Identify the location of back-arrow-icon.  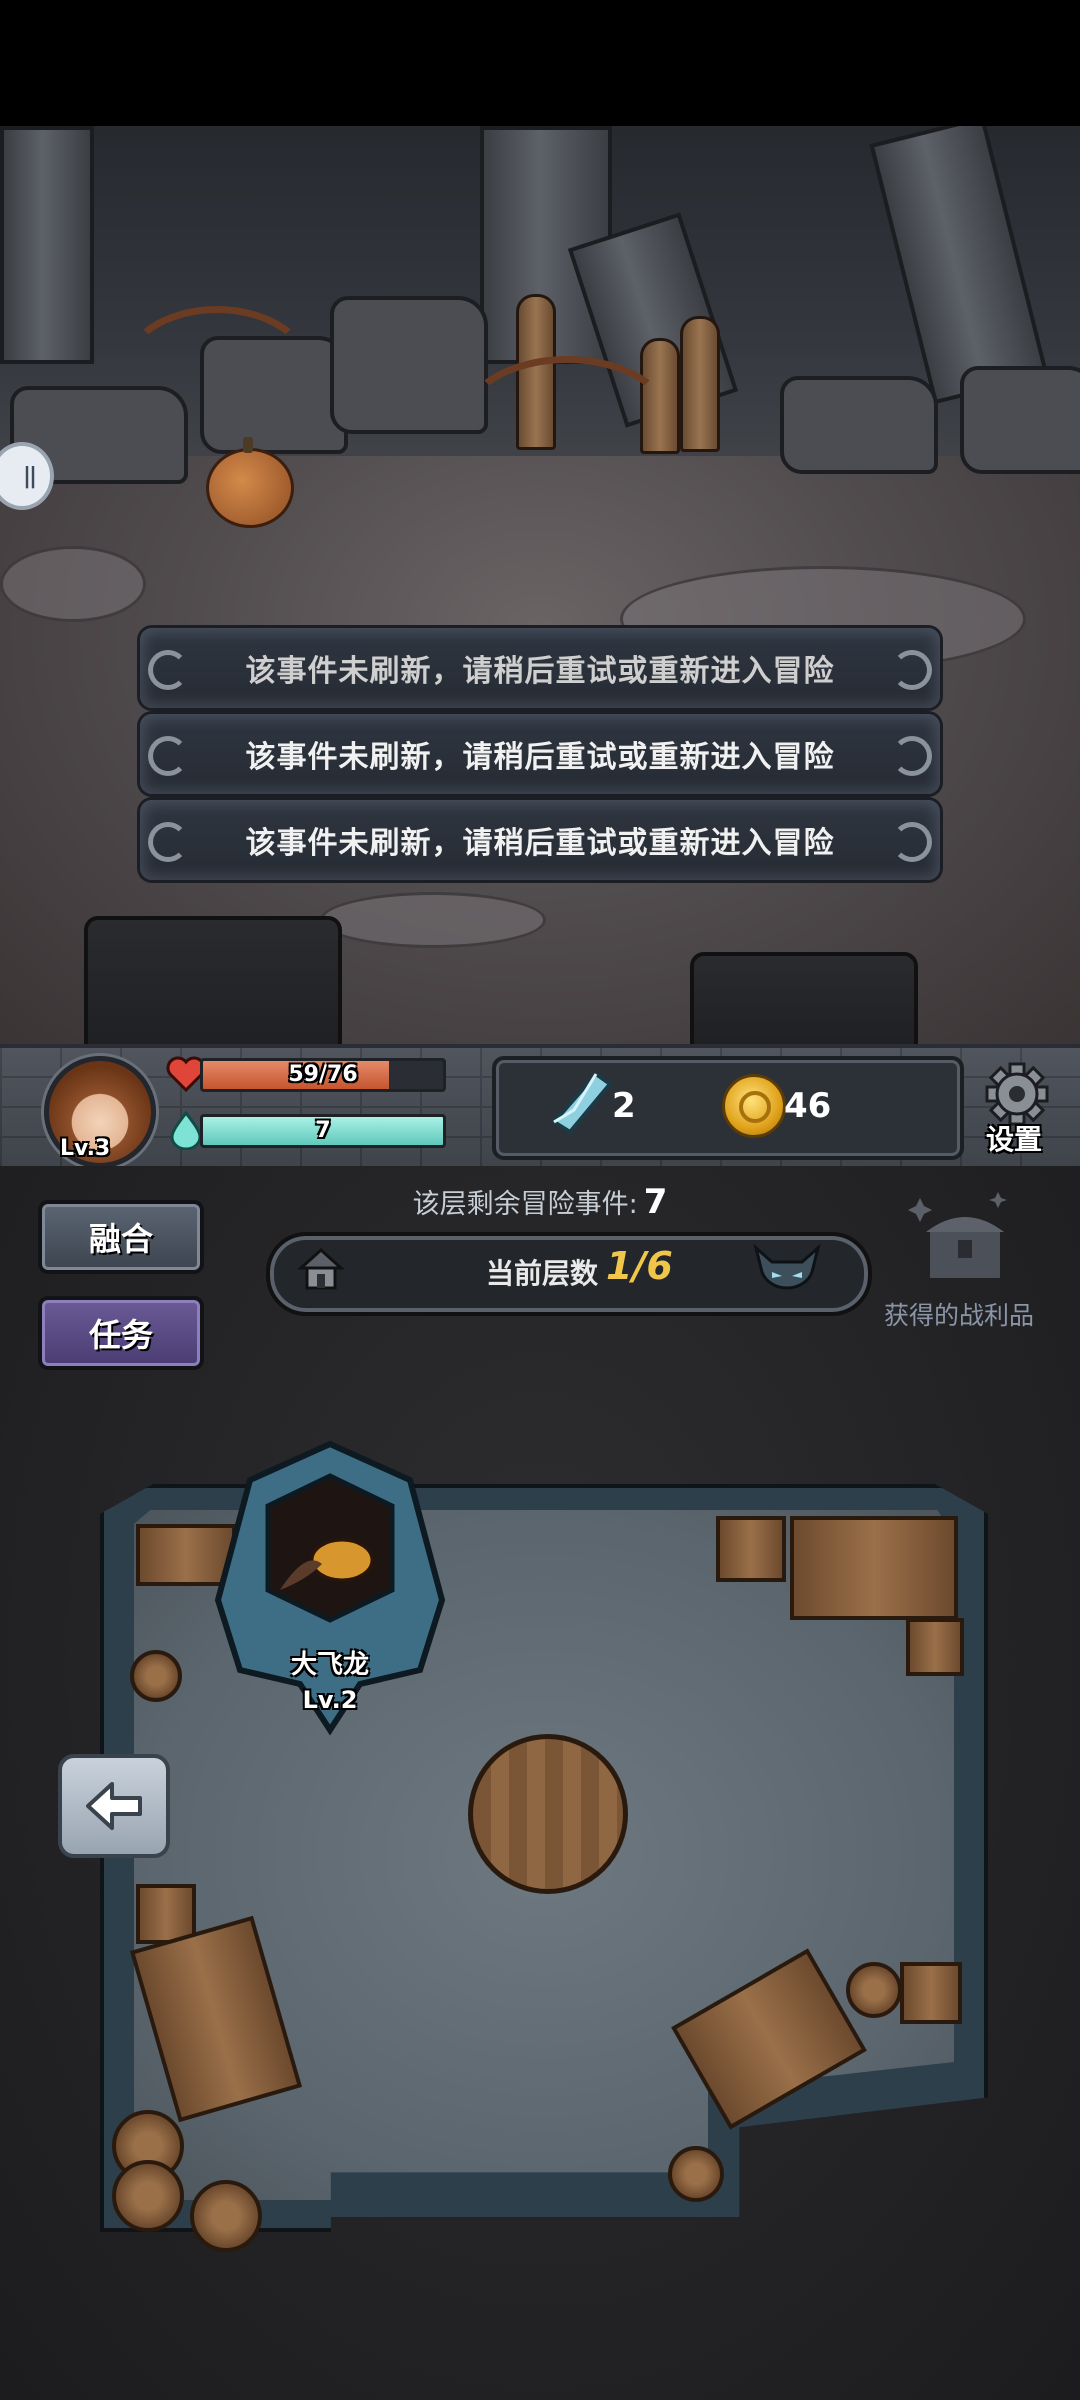
(114, 1806).